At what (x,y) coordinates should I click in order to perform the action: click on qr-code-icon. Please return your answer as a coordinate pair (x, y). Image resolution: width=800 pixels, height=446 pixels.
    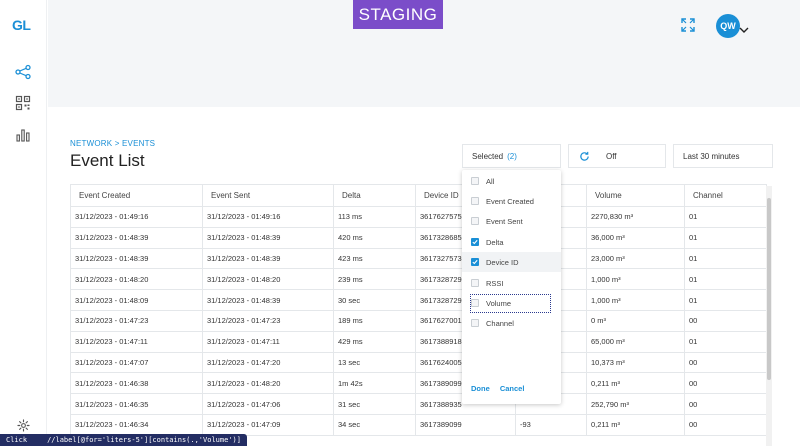
    Looking at the image, I should click on (23, 103).